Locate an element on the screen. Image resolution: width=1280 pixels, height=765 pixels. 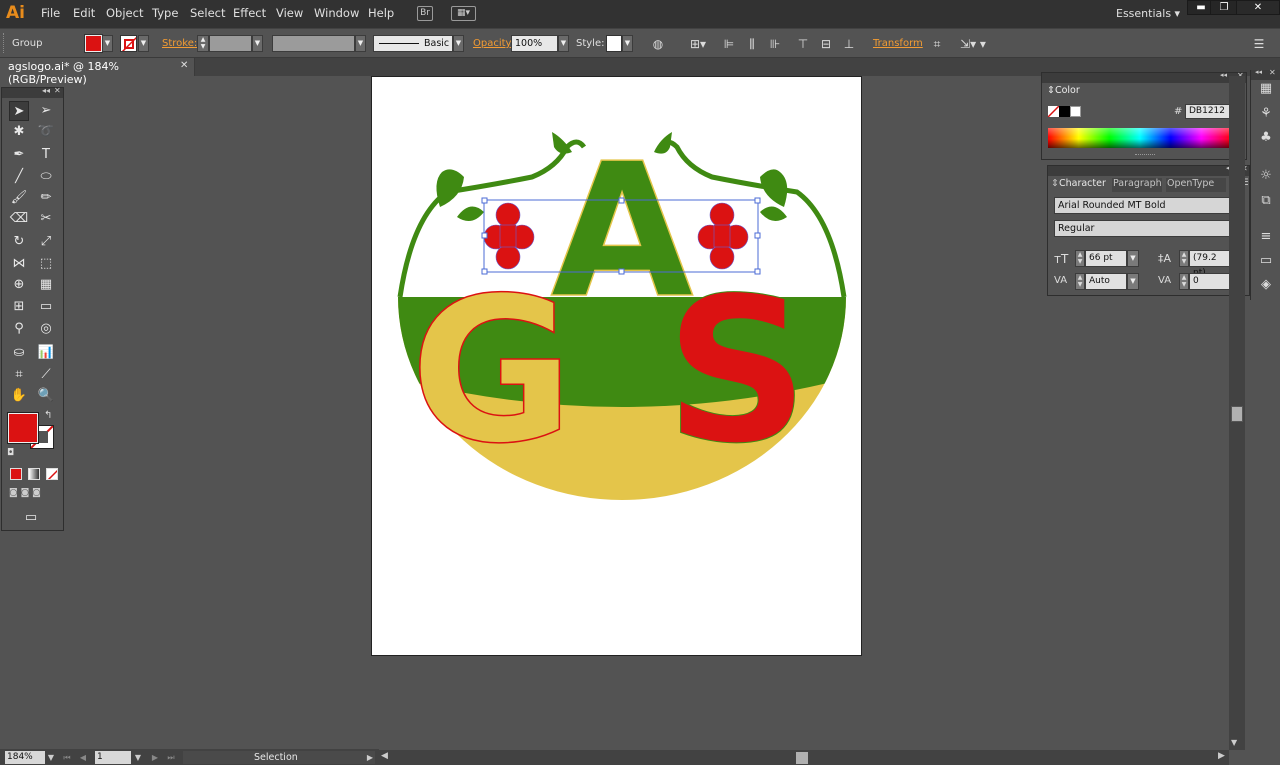
font-family-dropdown: Arial Rounded MT Bold is located at coordinates (1144, 205).